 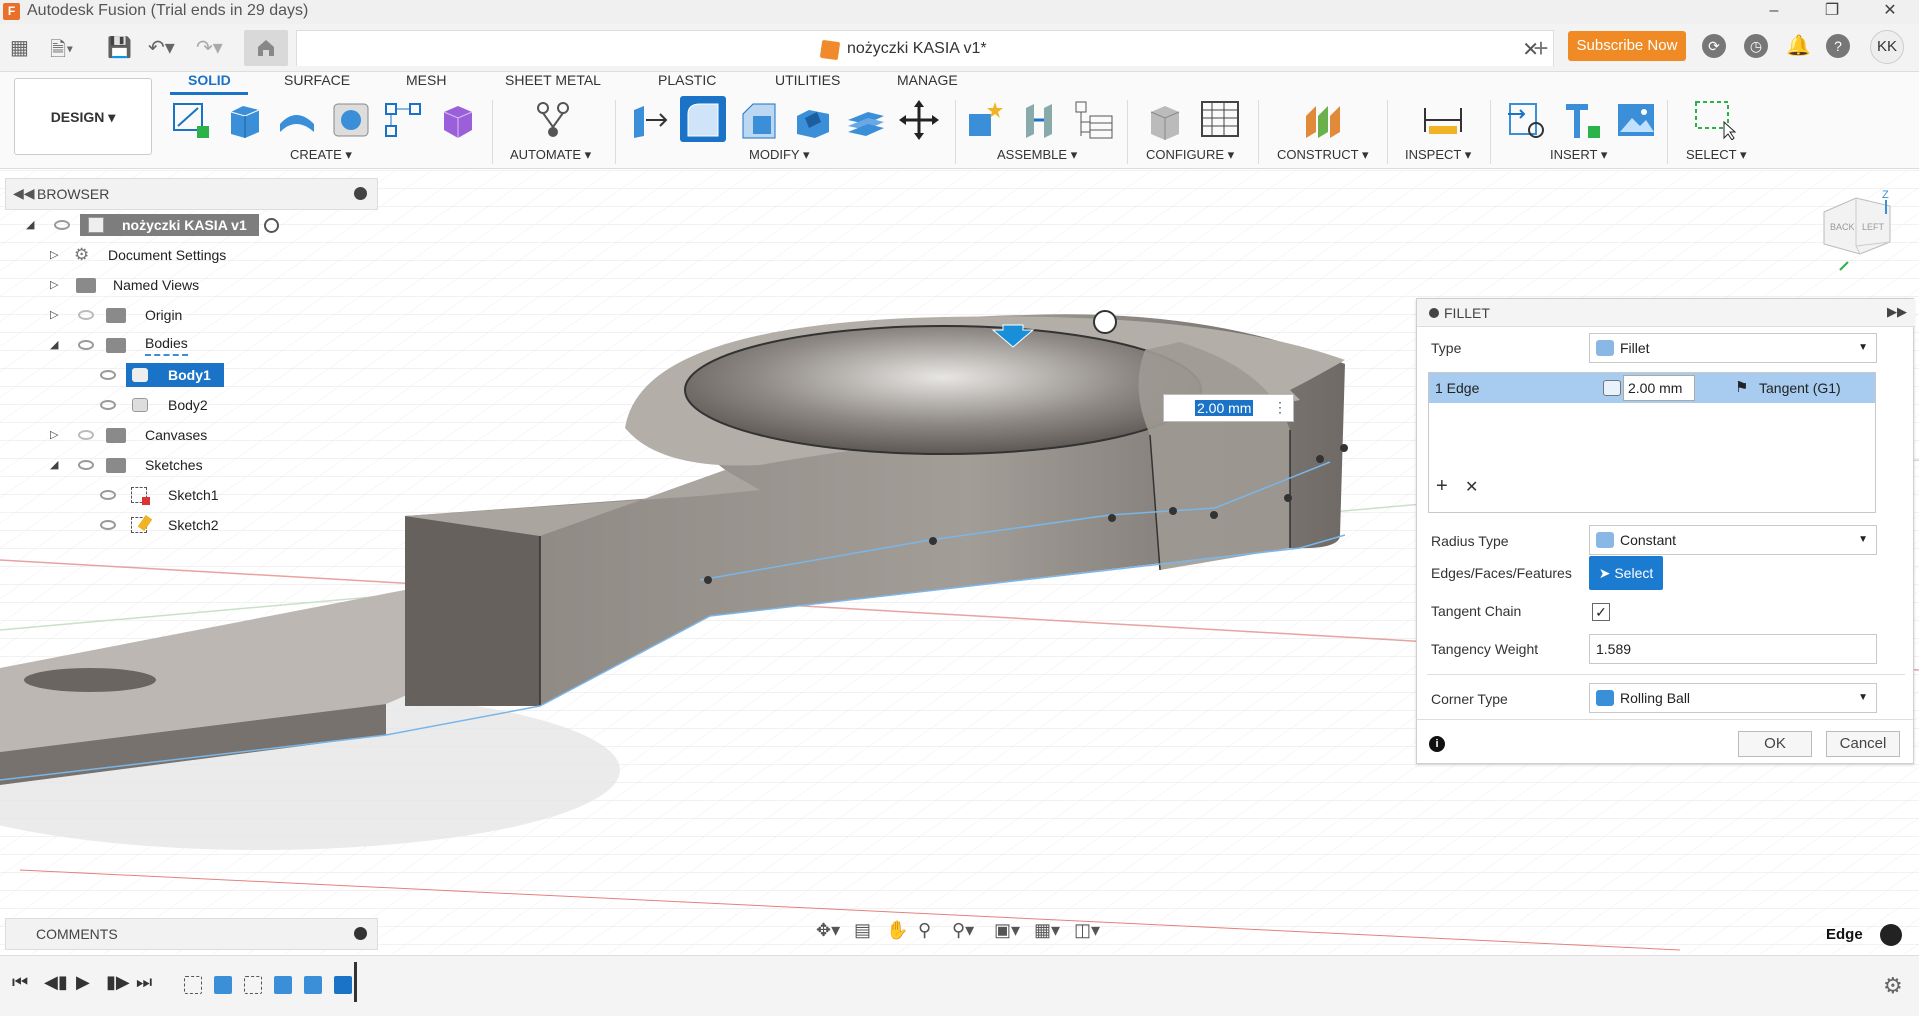 What do you see at coordinates (1037, 155) in the screenshot?
I see `group-assemble: ASSEMBLE ▾` at bounding box center [1037, 155].